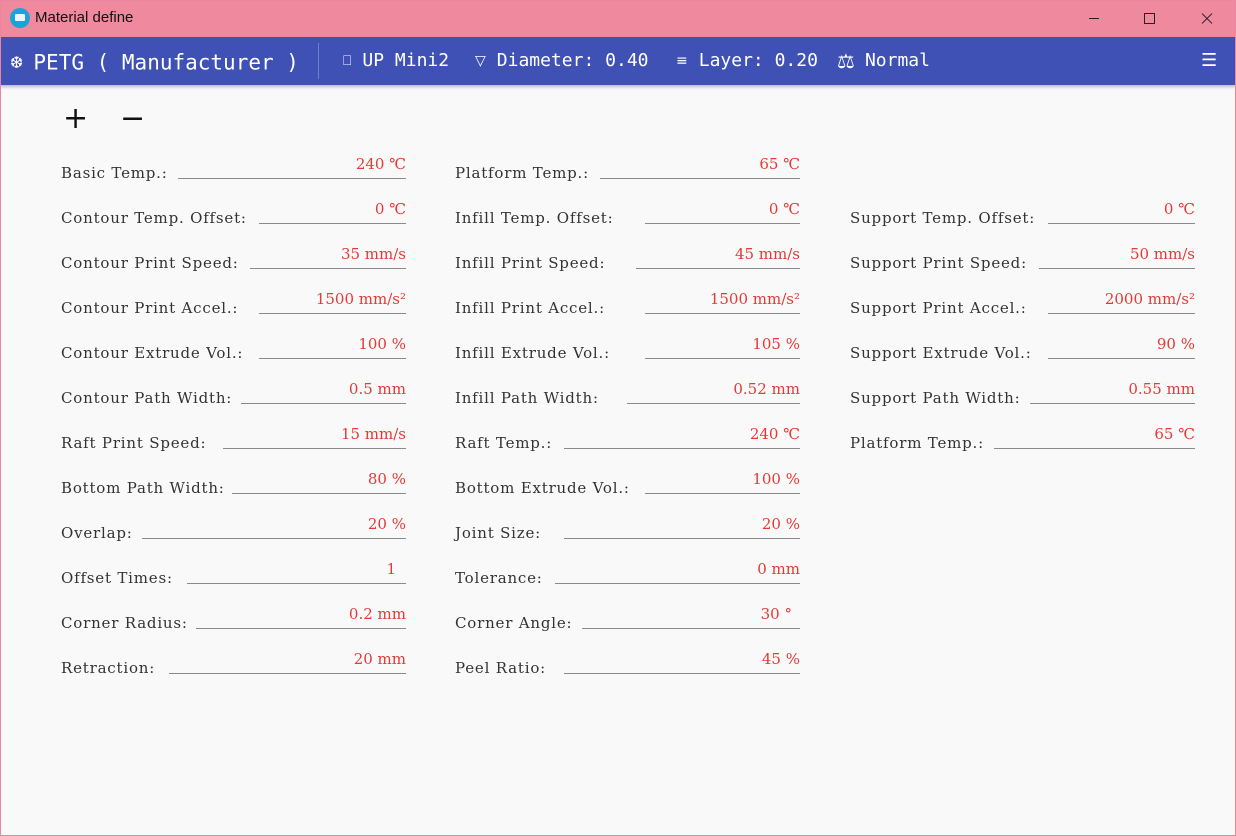  What do you see at coordinates (1094, 437) in the screenshot?
I see `support-platform-temp-input: 65 ℃` at bounding box center [1094, 437].